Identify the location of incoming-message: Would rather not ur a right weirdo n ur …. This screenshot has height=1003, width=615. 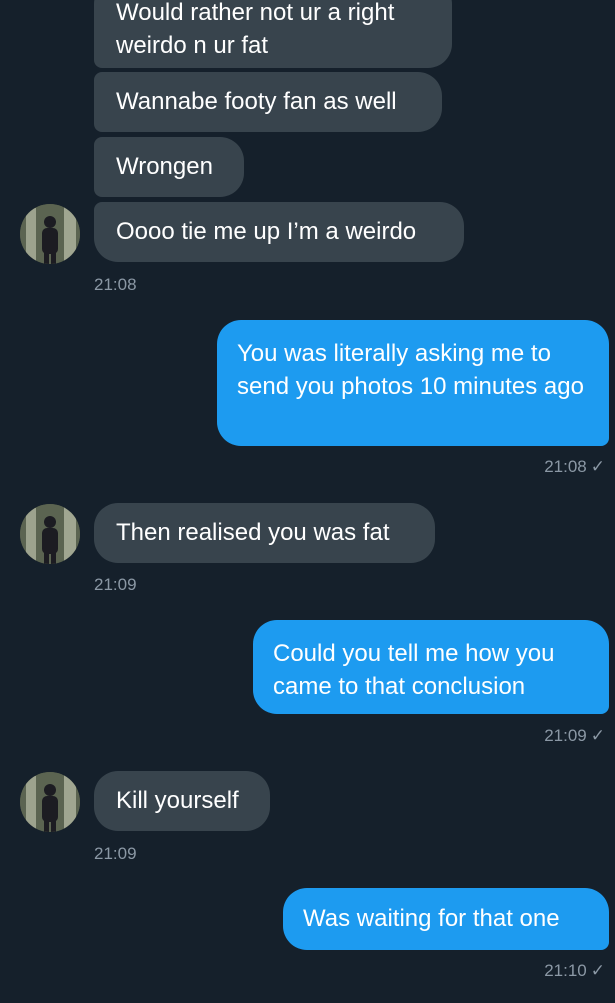
(273, 34).